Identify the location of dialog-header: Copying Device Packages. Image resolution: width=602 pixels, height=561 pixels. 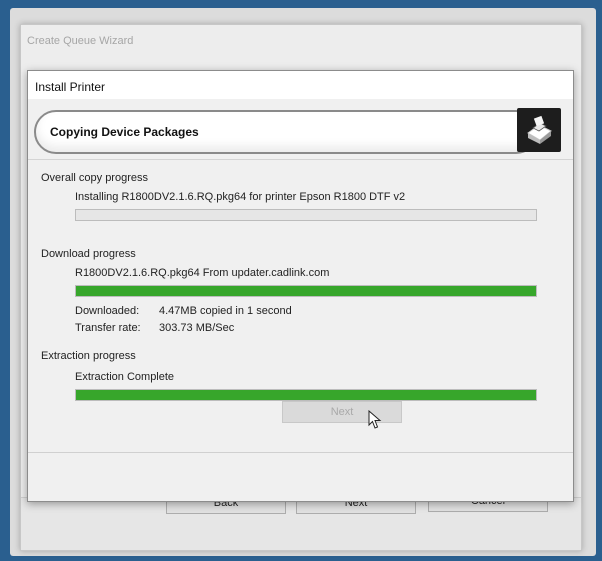
(300, 129).